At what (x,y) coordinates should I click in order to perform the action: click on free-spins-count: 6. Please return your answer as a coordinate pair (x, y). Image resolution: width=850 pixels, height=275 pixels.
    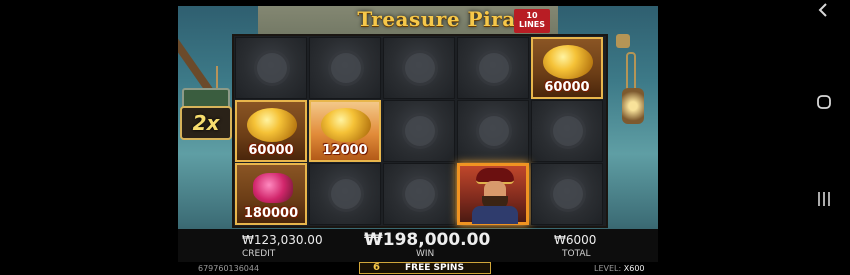
    Looking at the image, I should click on (376, 267).